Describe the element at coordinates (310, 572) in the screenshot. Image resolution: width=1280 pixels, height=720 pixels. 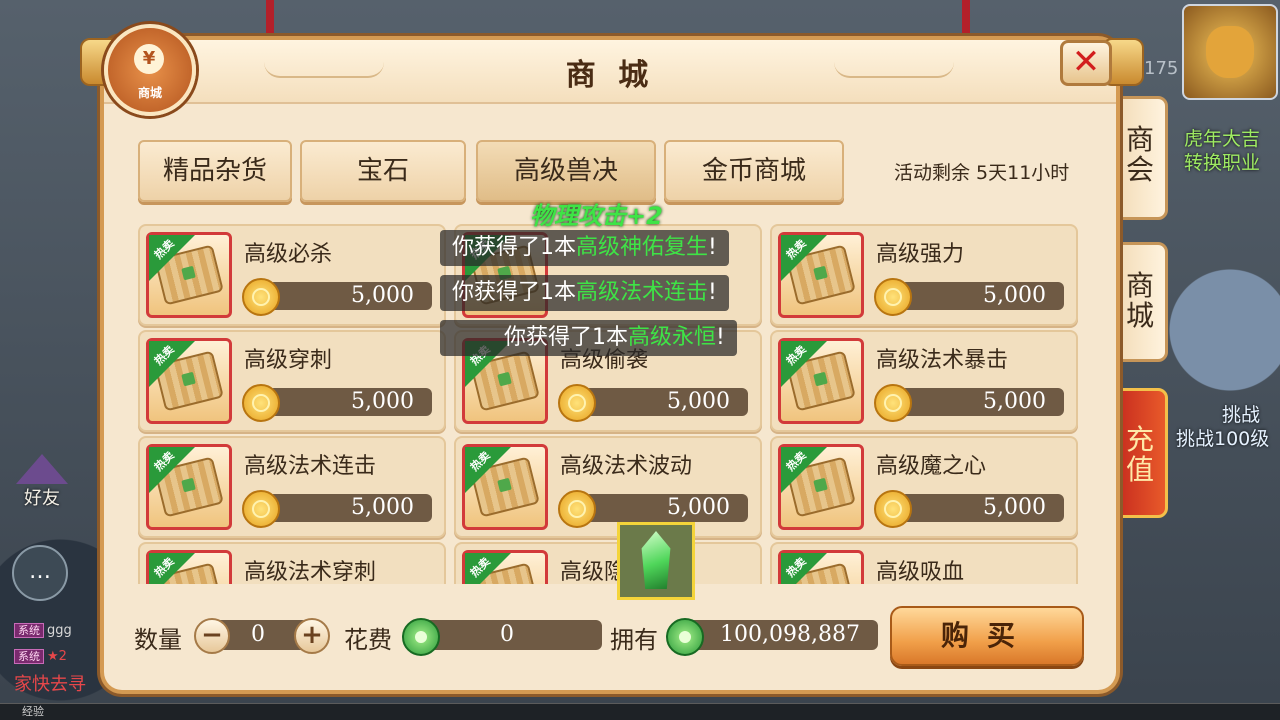
I see `item-name: 高级法术穿刺` at that location.